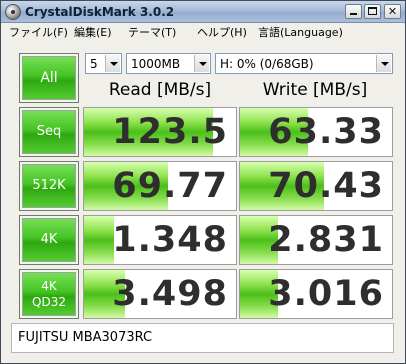 This screenshot has height=364, width=406. Describe the element at coordinates (202, 338) in the screenshot. I see `comment-field: FUJITSU MBA3073RC` at that location.